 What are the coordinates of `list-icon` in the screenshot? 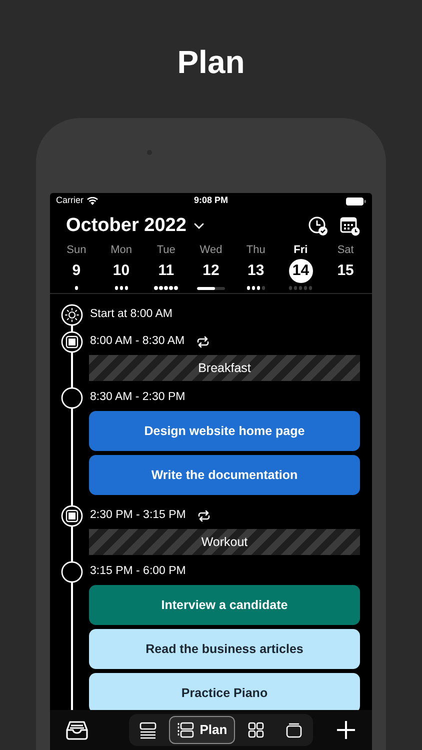 It's located at (147, 730).